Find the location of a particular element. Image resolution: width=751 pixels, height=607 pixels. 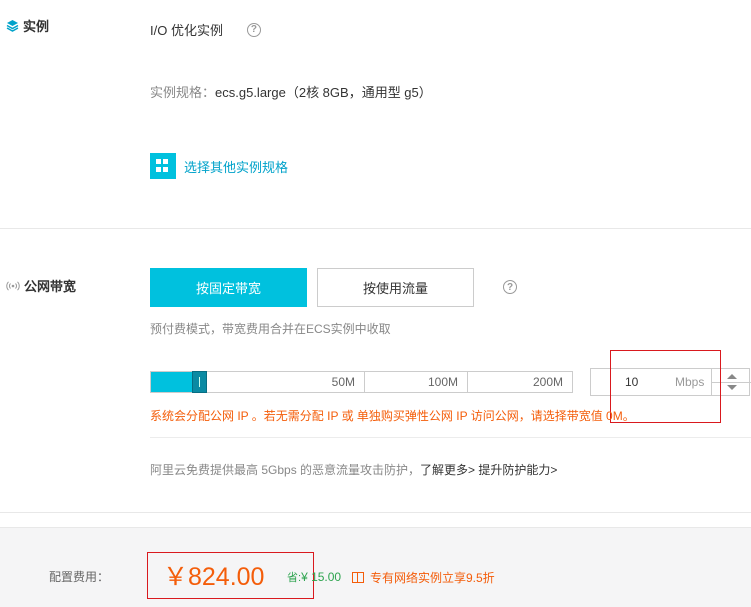

savings: 省:¥ 15.00 is located at coordinates (314, 577).